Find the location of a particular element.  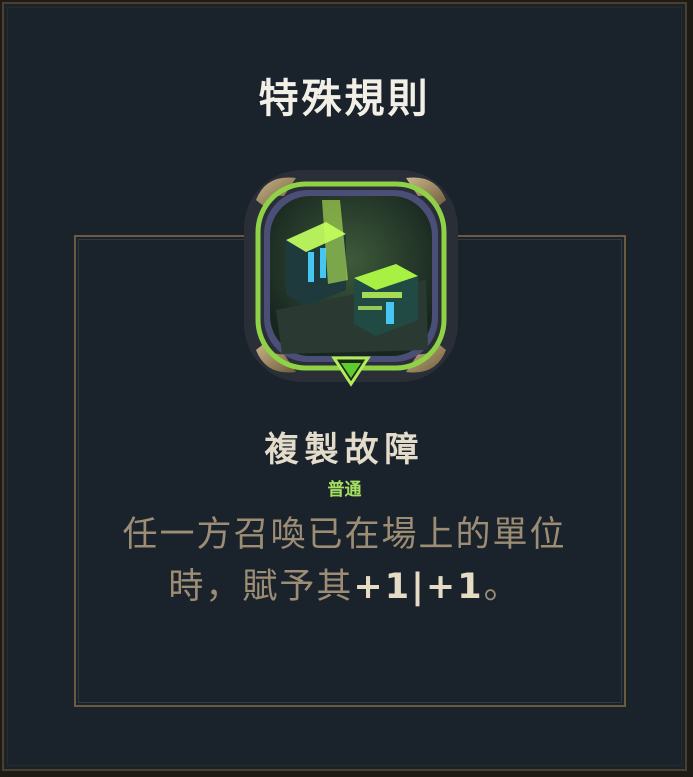

rule-name: 複製故障 is located at coordinates (344, 450).